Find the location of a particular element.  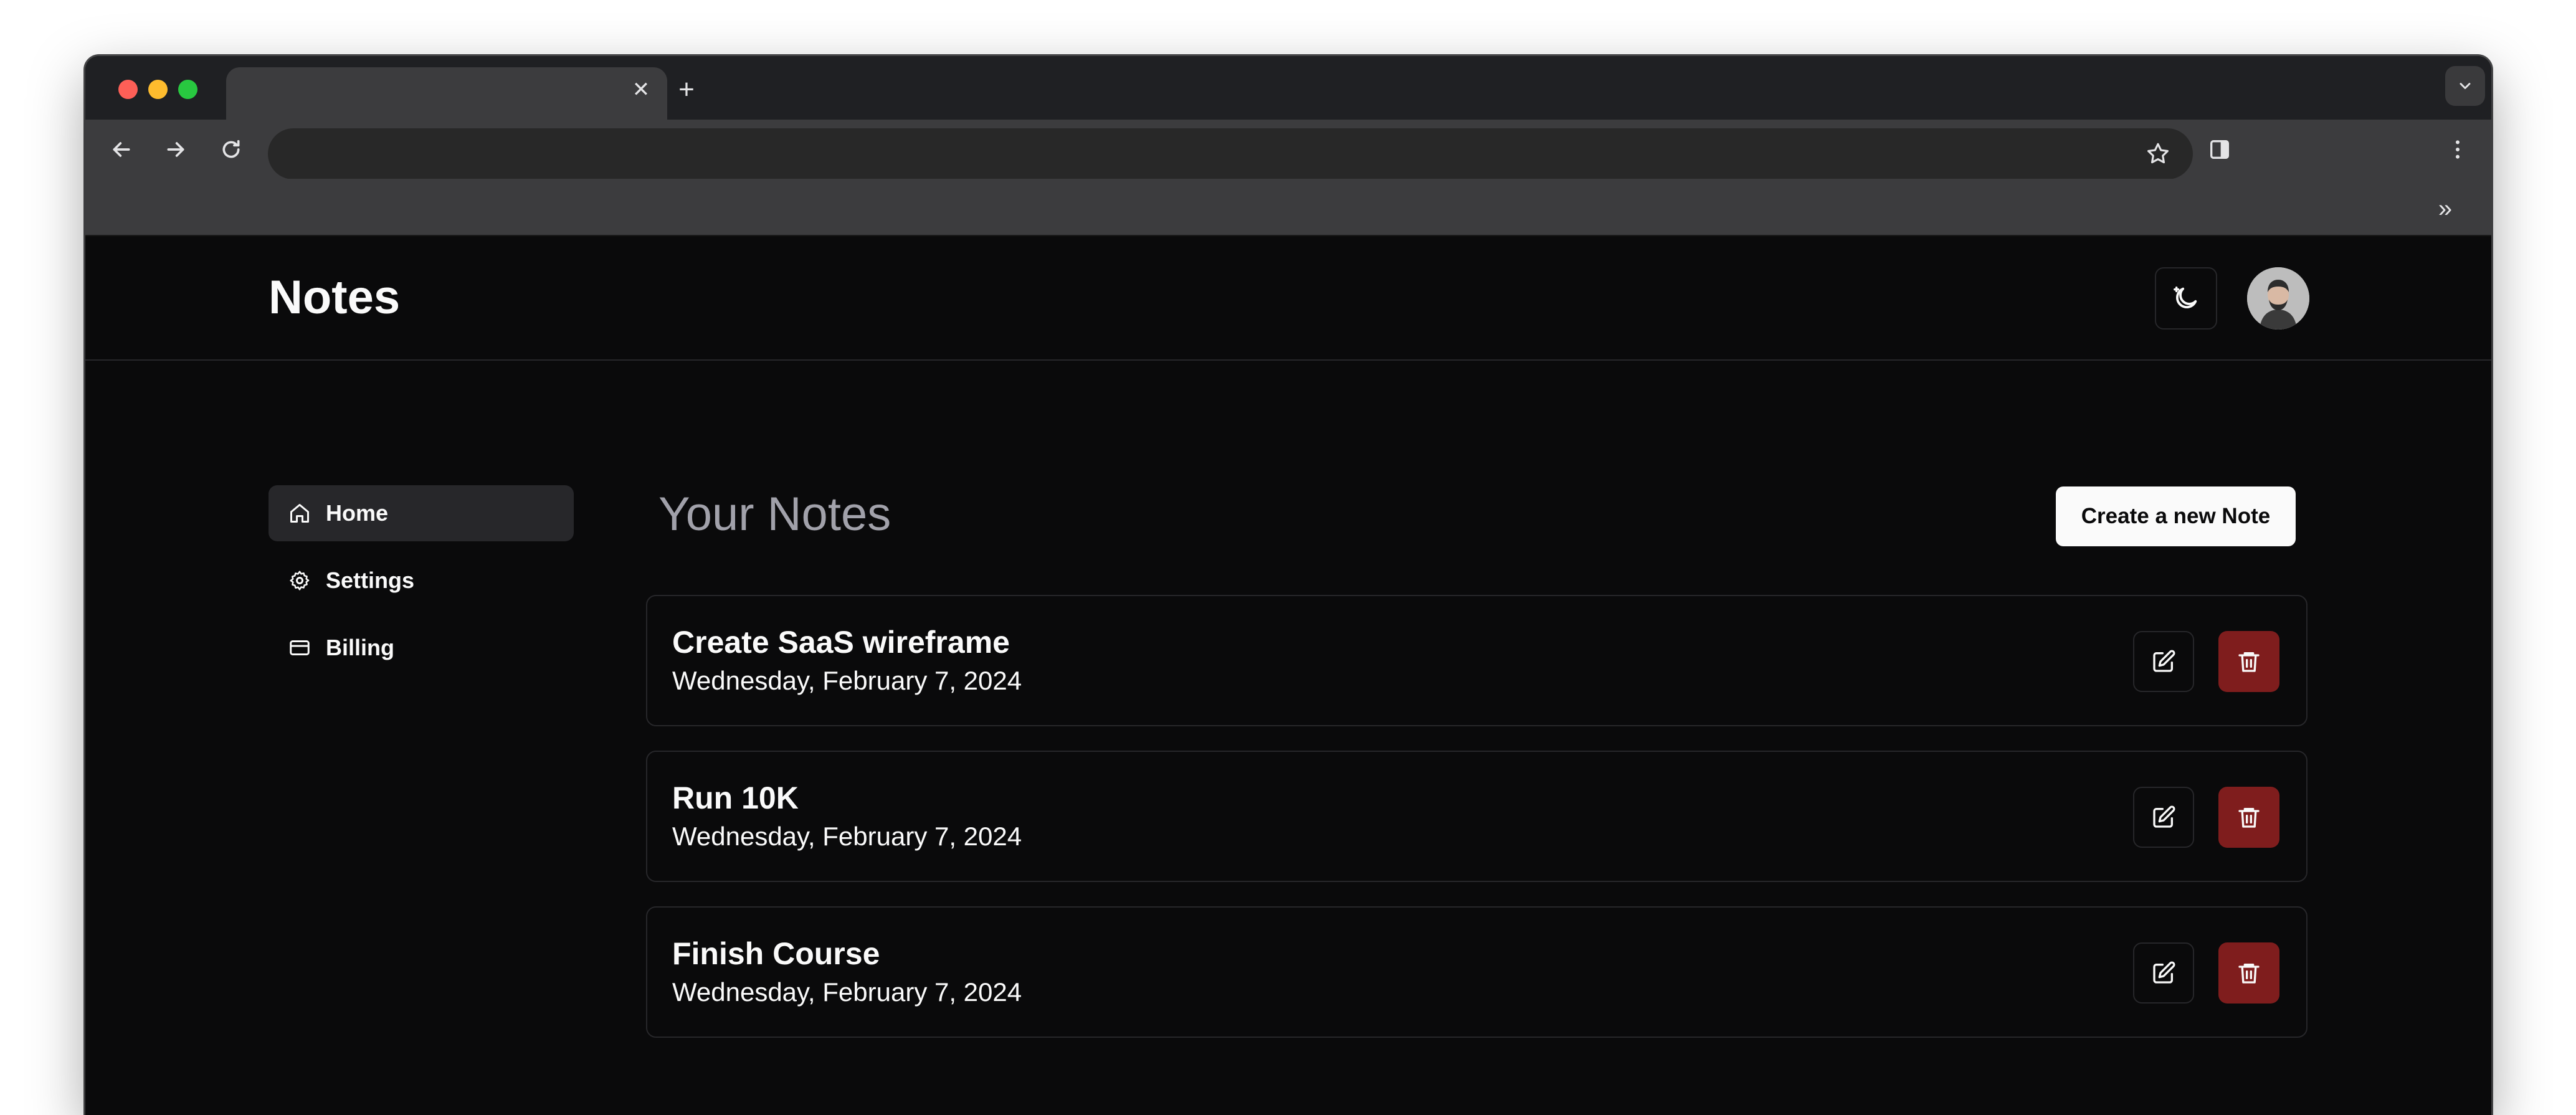

sidebar-item-label: Billing is located at coordinates (360, 647).